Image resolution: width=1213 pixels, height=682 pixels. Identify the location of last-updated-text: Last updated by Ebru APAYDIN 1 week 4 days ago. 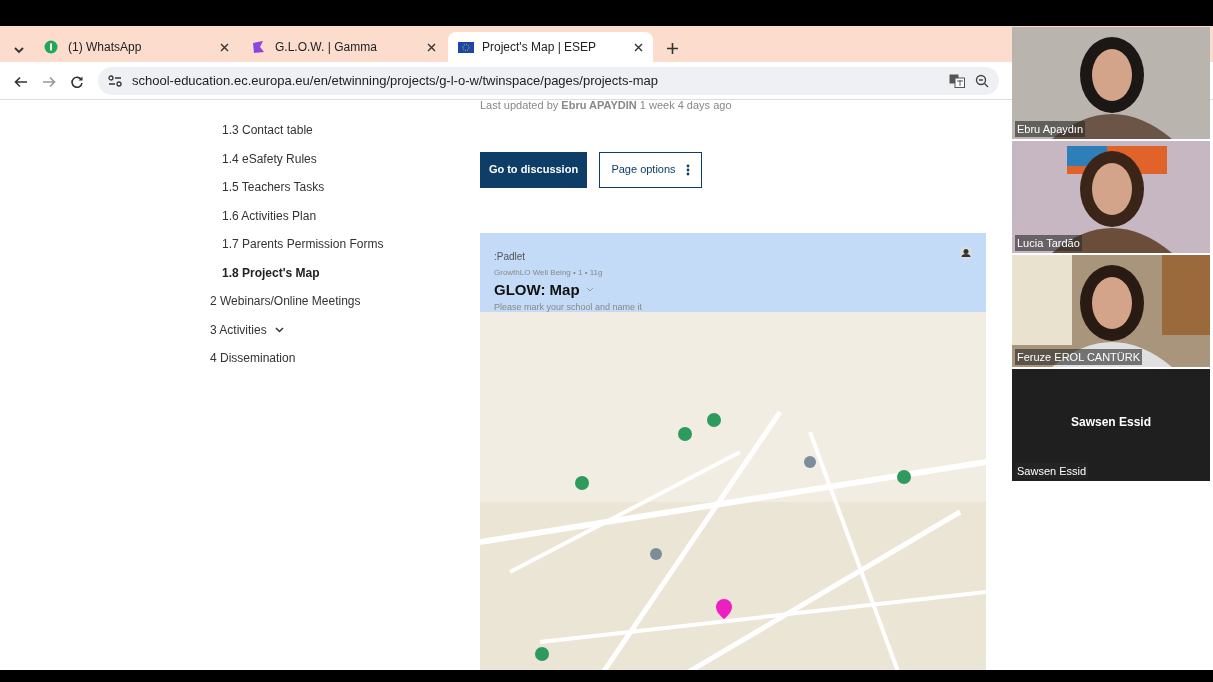
(606, 106).